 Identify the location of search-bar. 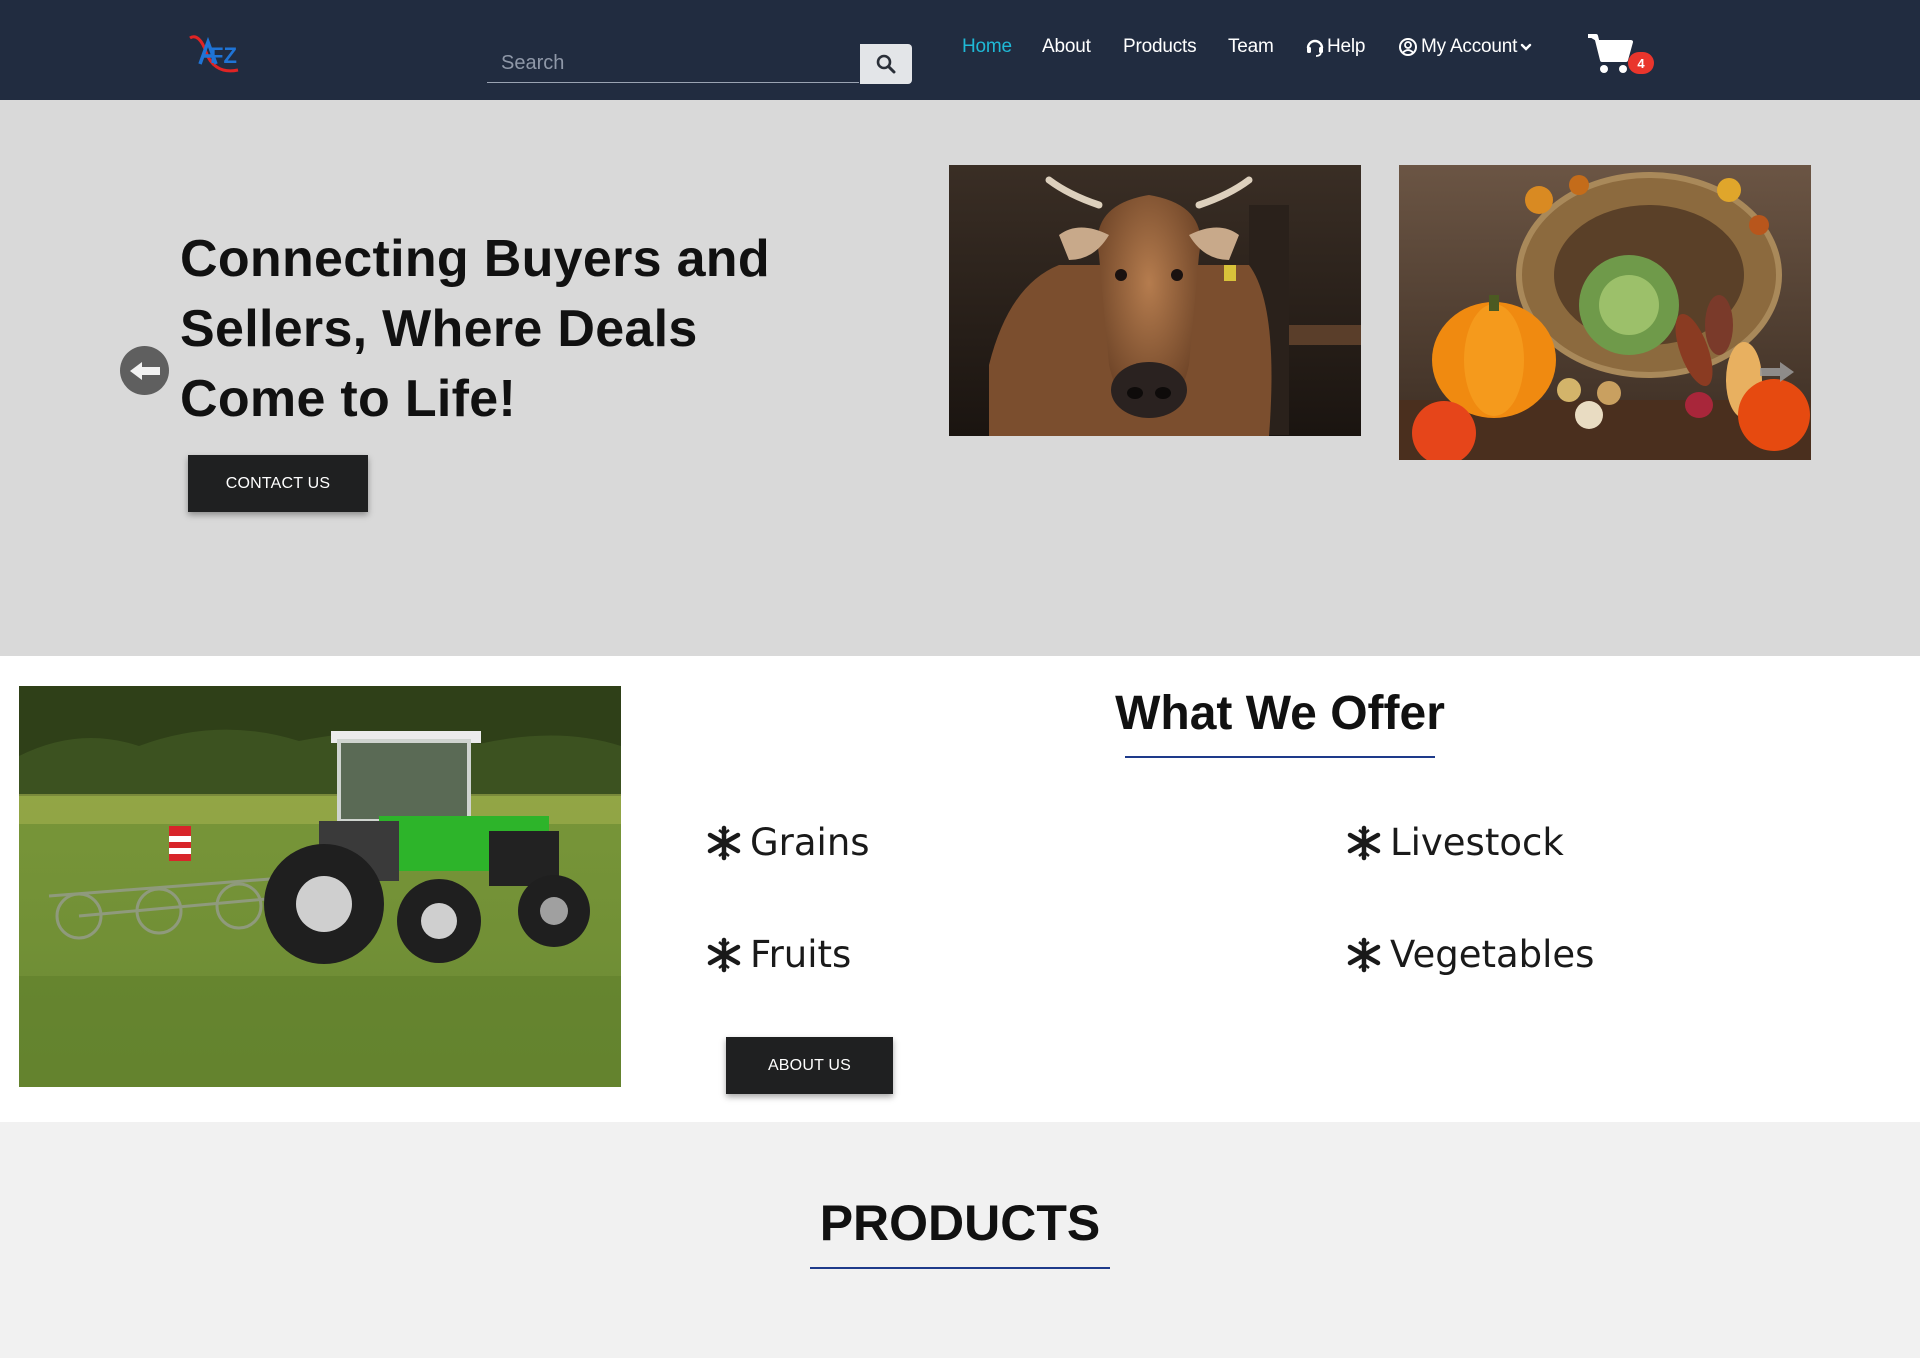
(699, 64).